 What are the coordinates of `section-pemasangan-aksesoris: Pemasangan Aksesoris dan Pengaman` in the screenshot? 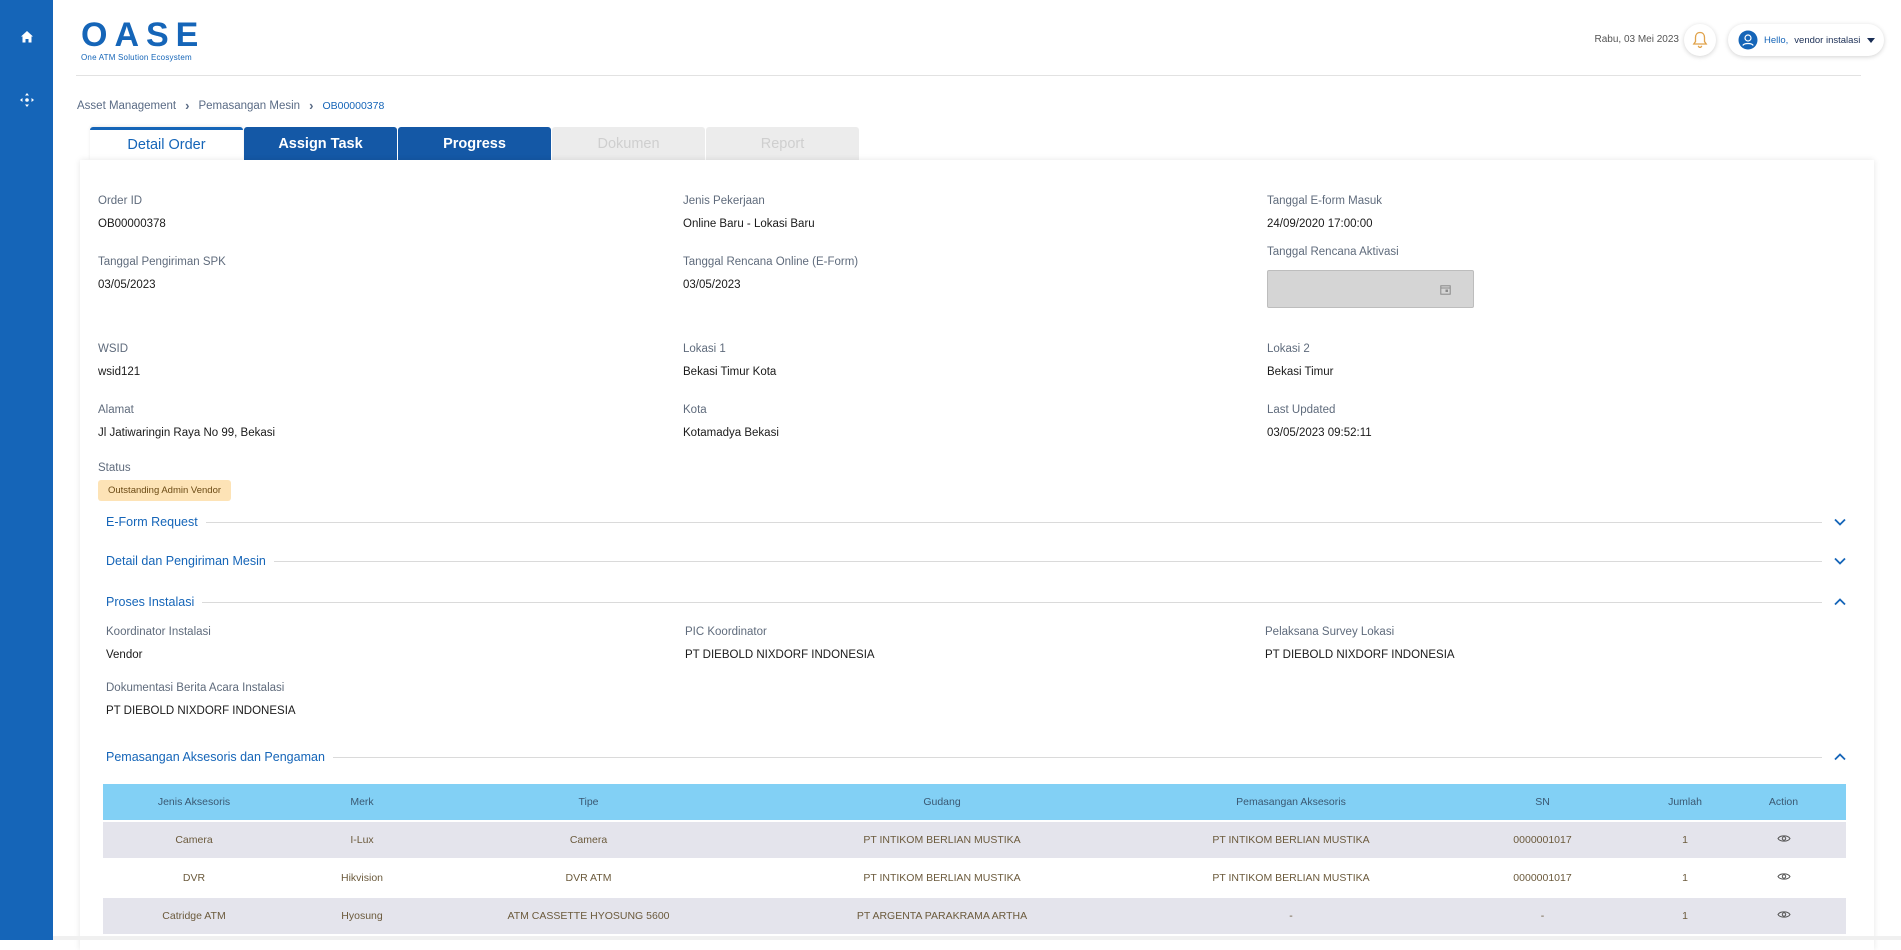 It's located at (976, 757).